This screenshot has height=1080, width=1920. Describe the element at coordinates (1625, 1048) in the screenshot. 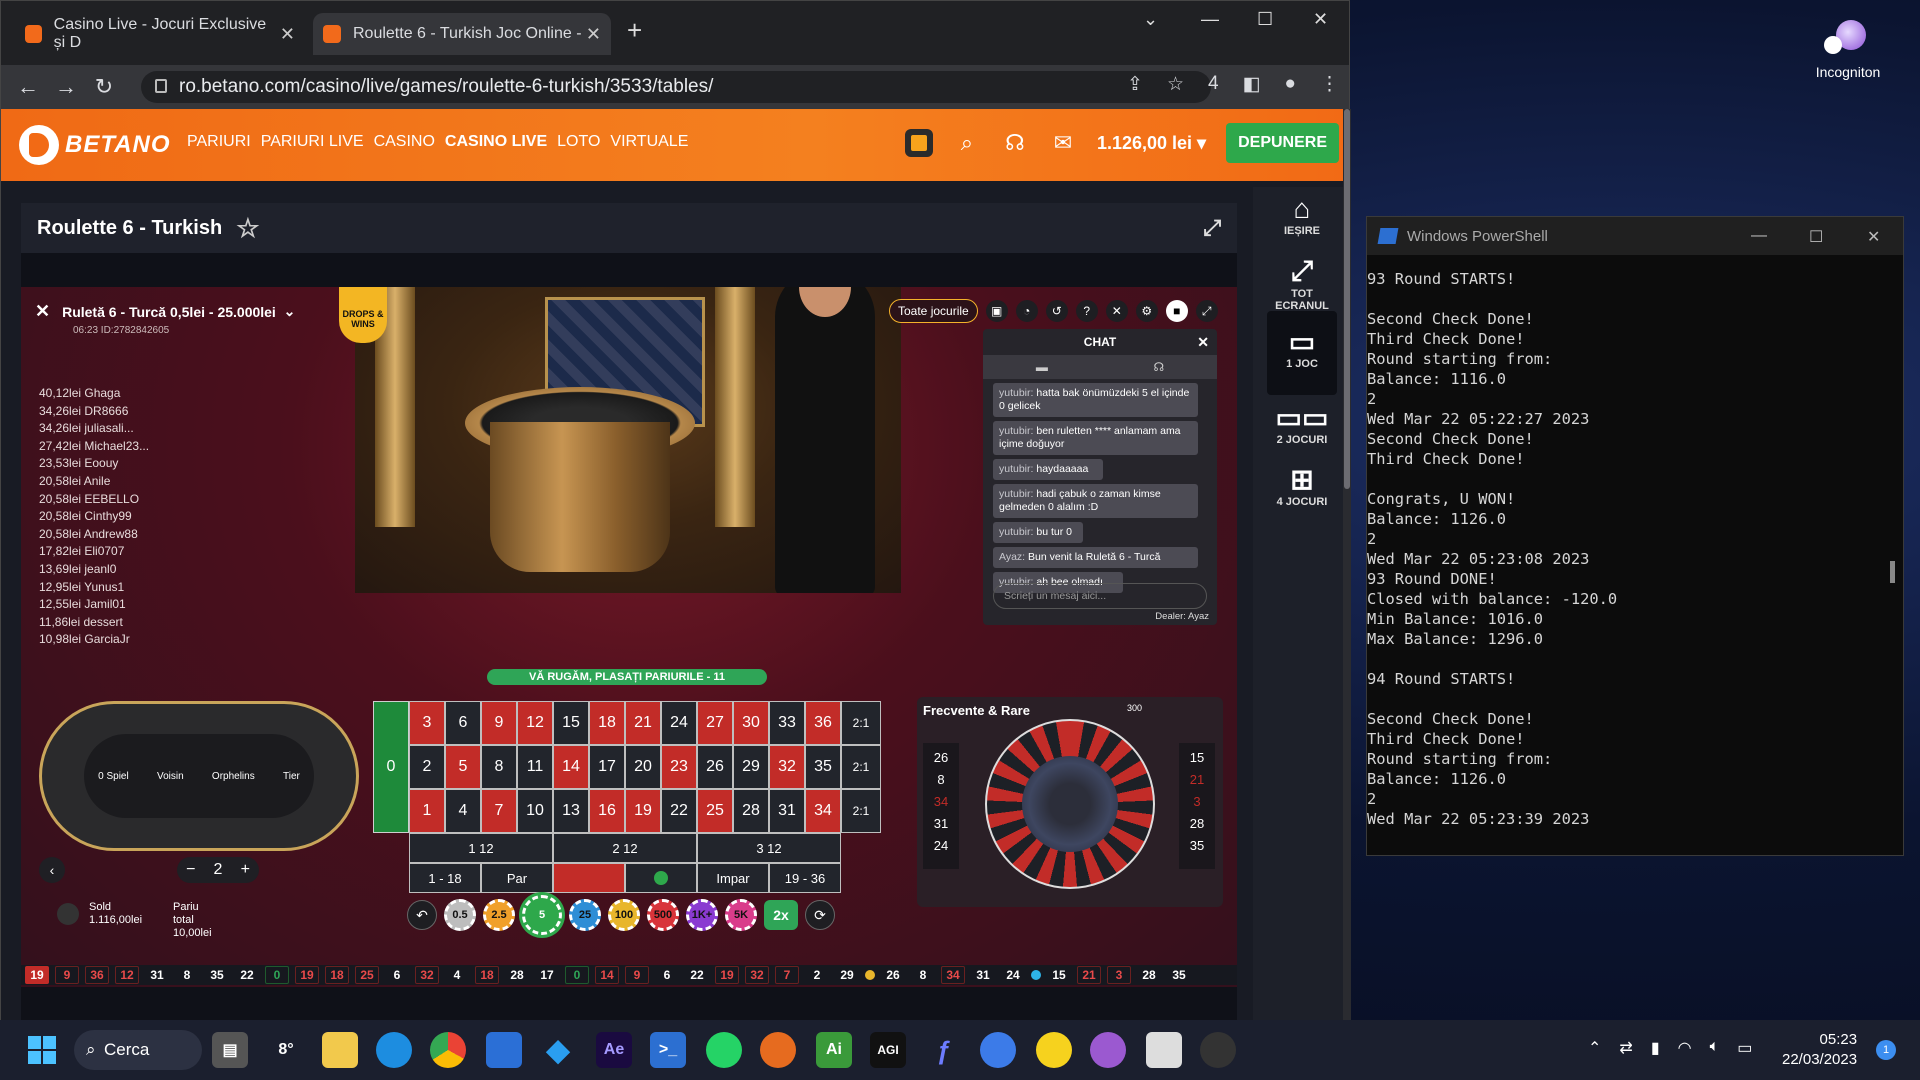

I see `network-adapter-icon: ⇄` at that location.